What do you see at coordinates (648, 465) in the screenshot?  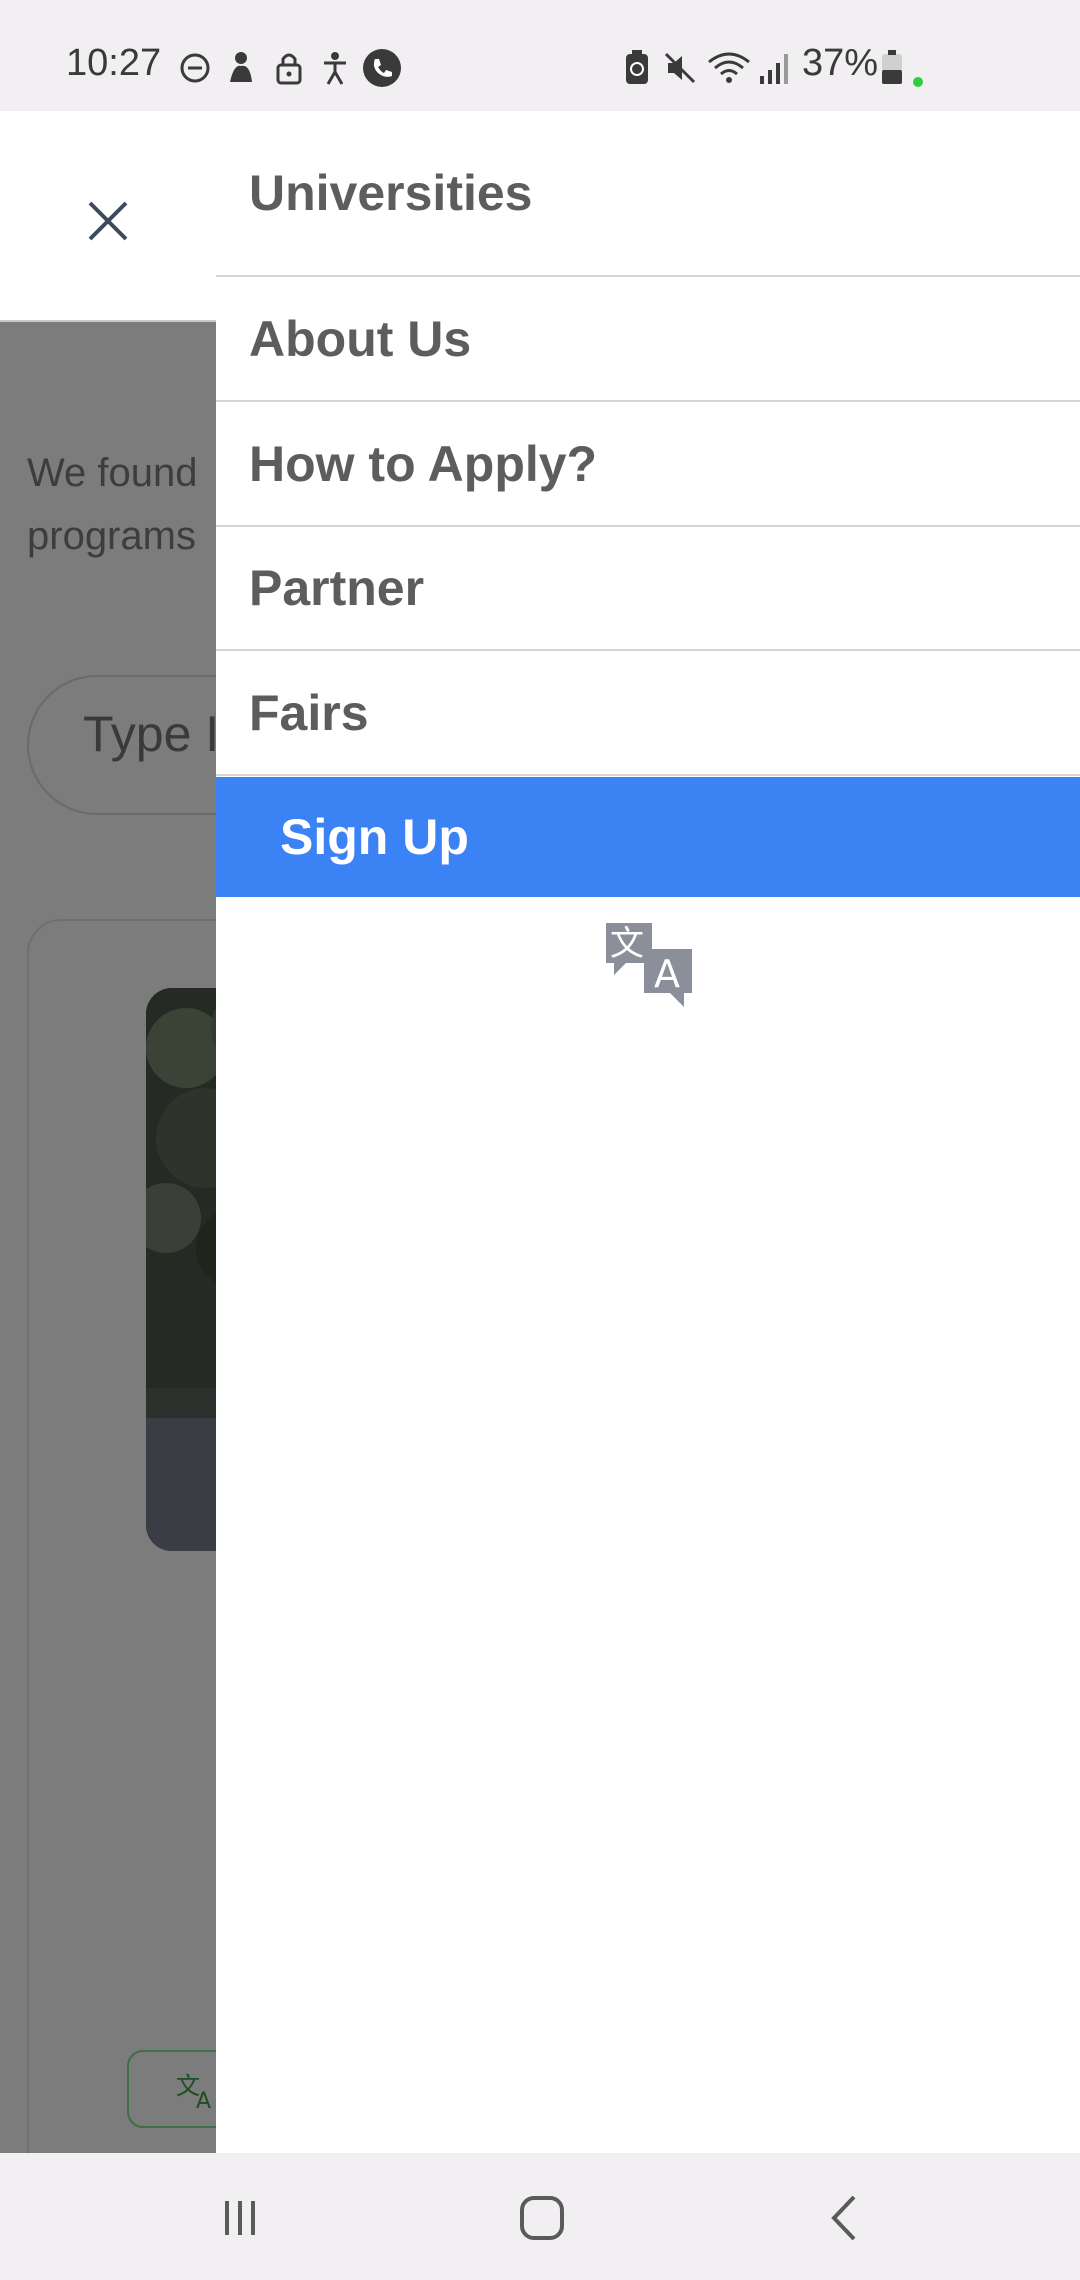 I see `menu-item-how-to-apply: How to Apply?` at bounding box center [648, 465].